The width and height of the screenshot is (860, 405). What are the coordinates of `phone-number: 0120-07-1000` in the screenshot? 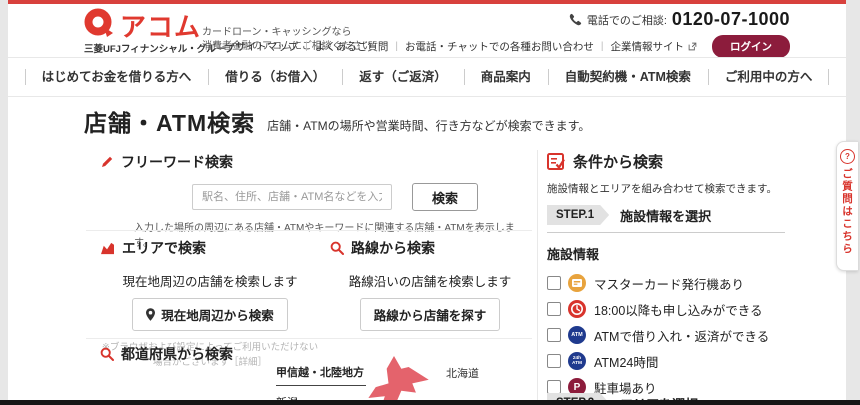 It's located at (731, 19).